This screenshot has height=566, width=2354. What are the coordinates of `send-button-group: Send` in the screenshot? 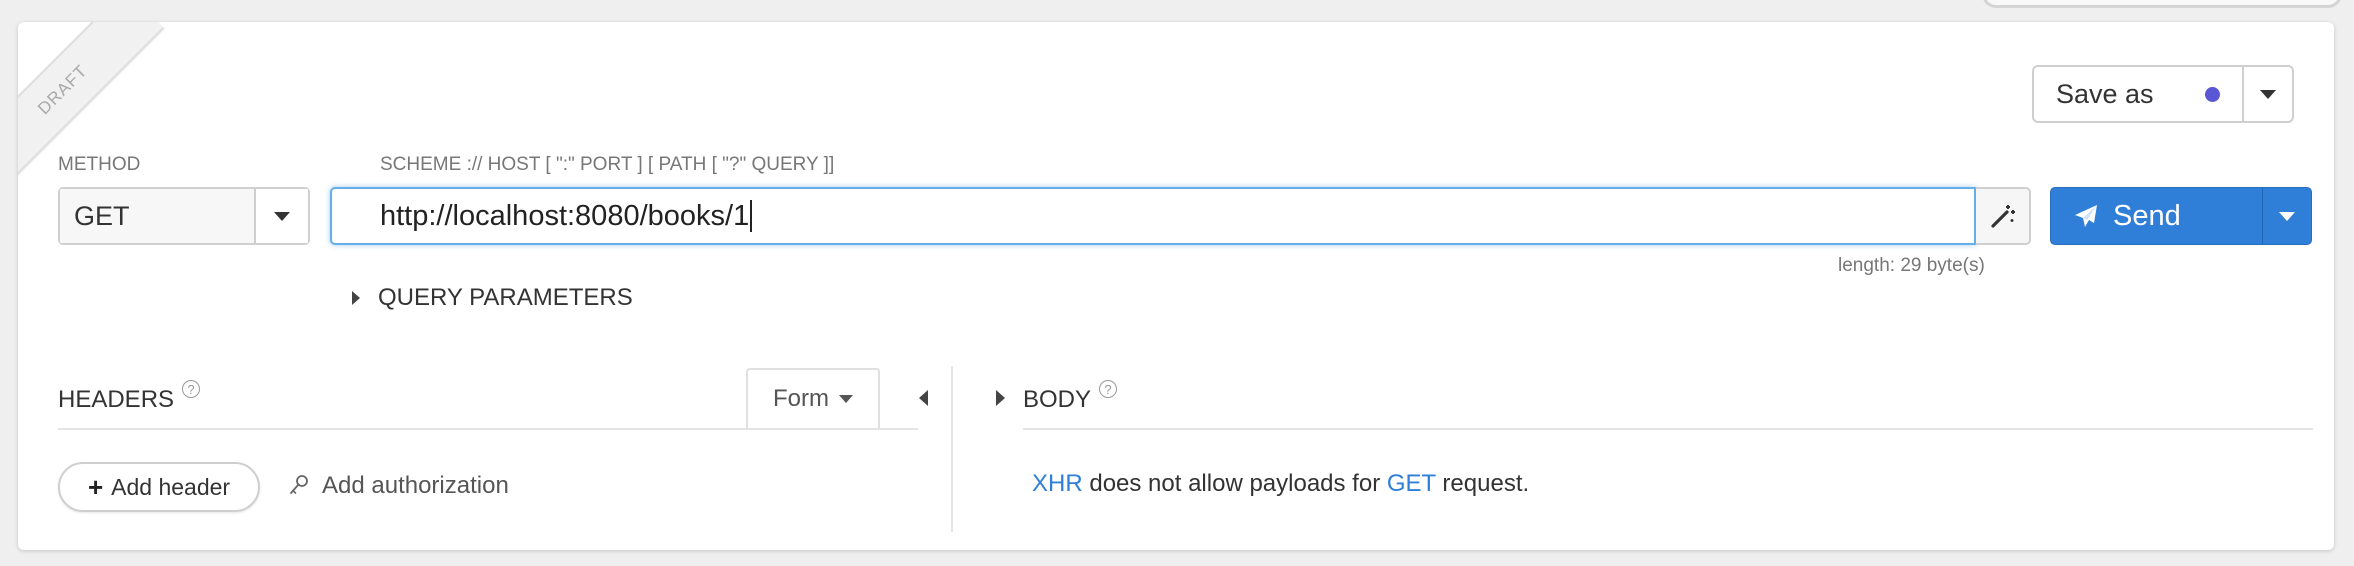 It's located at (2181, 216).